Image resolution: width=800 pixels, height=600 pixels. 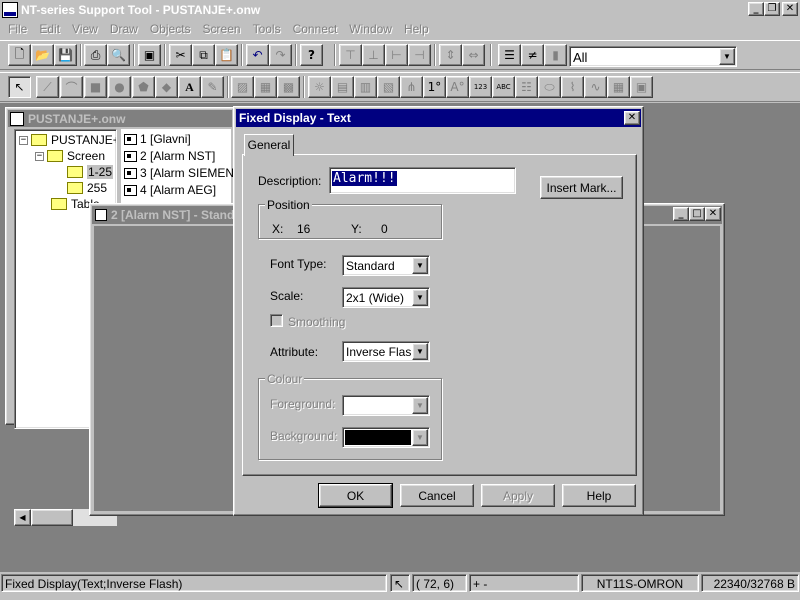 I want to click on numeral-display-icon: ▥, so click(x=365, y=87).